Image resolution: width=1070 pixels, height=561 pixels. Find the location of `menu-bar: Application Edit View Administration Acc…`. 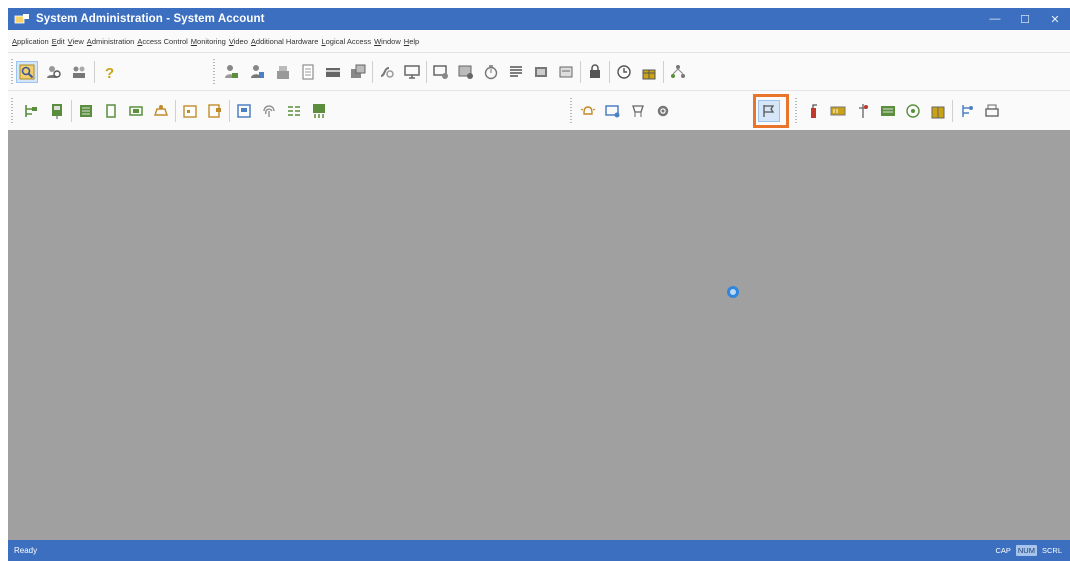

menu-bar: Application Edit View Administration Acc… is located at coordinates (539, 41).